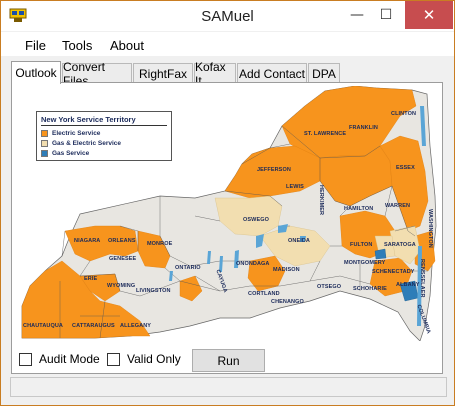 This screenshot has width=455, height=406. Describe the element at coordinates (287, 302) in the screenshot. I see `county-label: CHENANGO` at that location.